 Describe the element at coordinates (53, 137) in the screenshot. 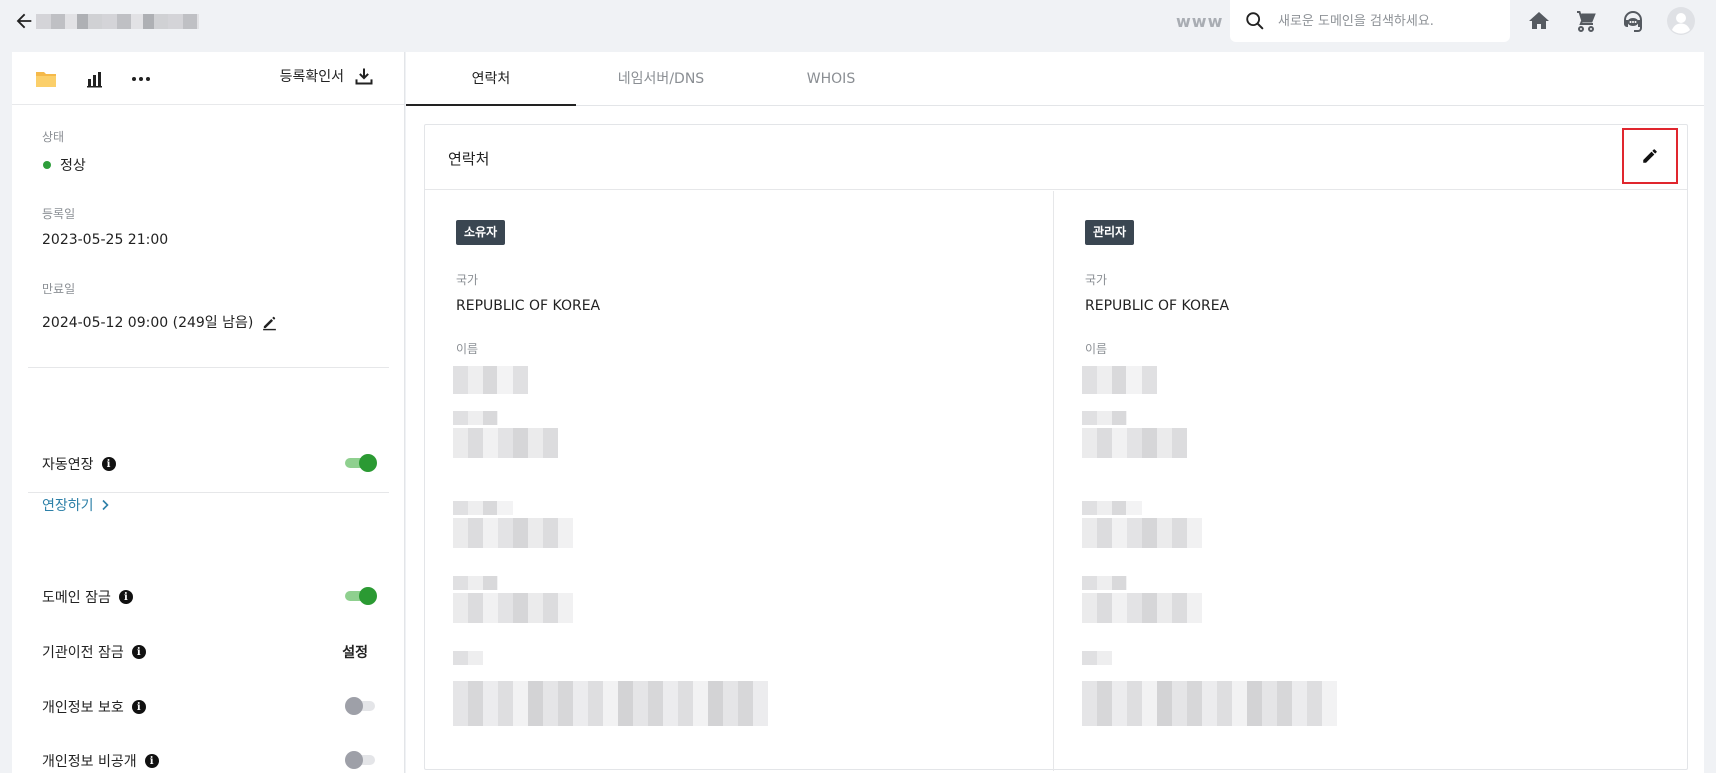

I see `status-label: 상태` at that location.